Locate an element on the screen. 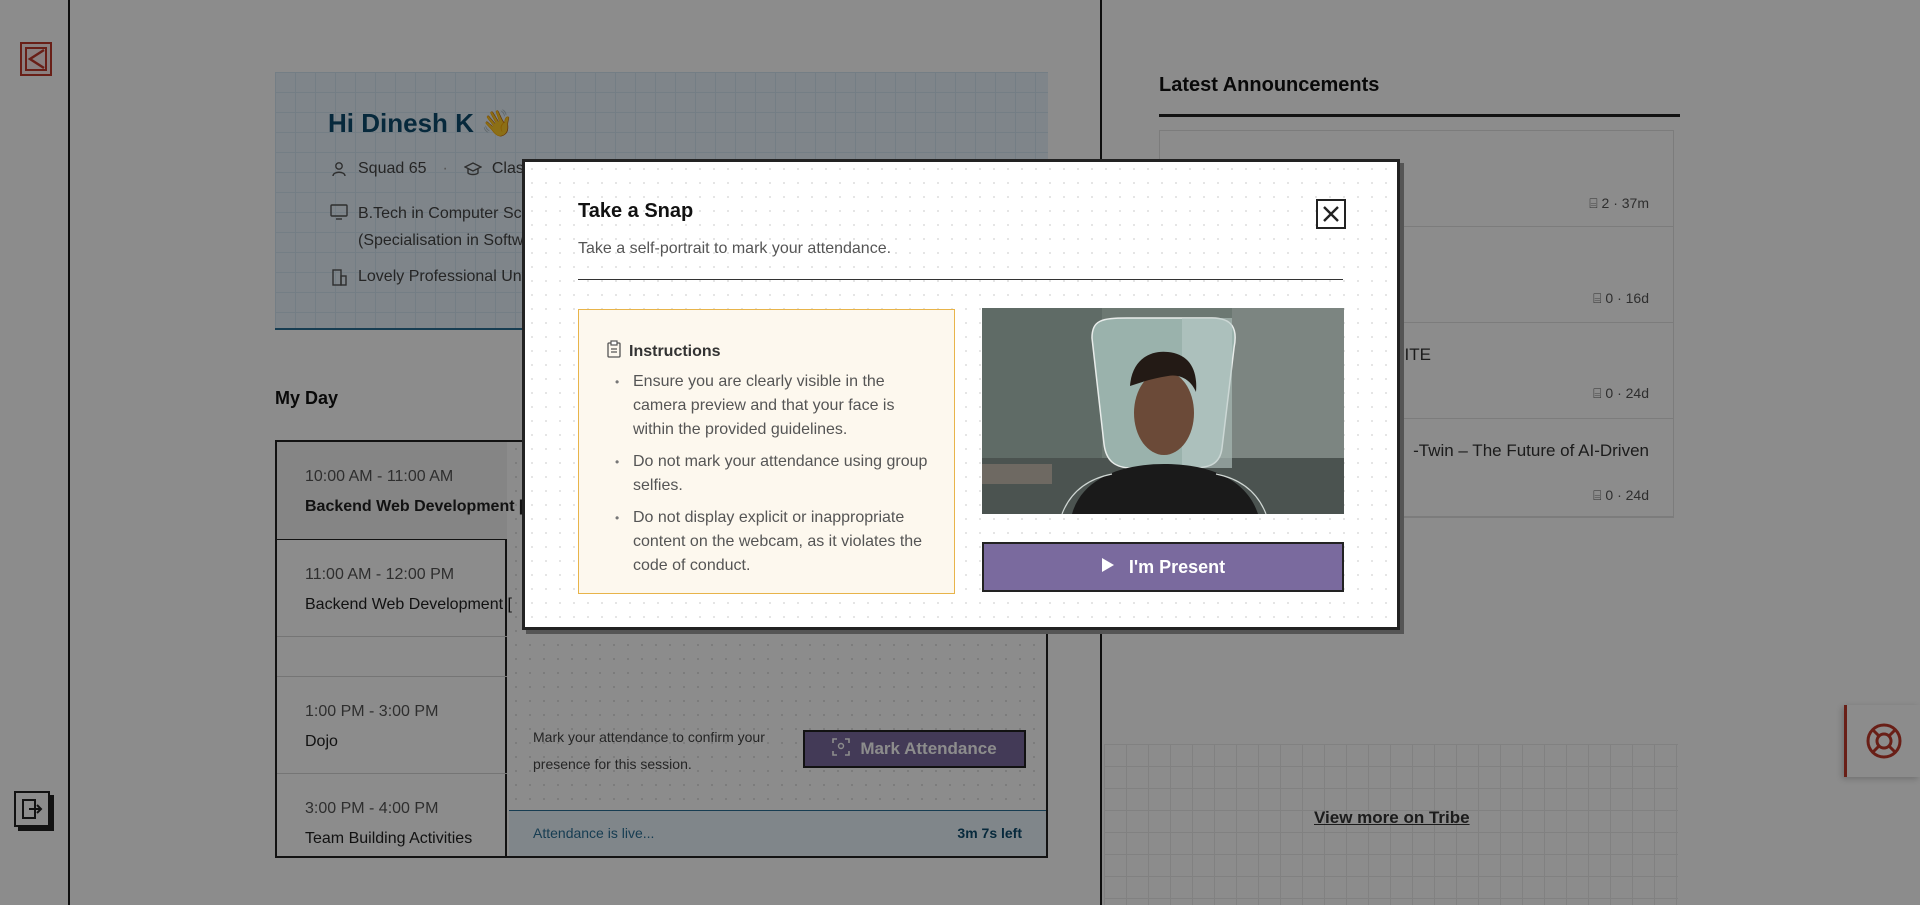  close-icon is located at coordinates (1331, 214).